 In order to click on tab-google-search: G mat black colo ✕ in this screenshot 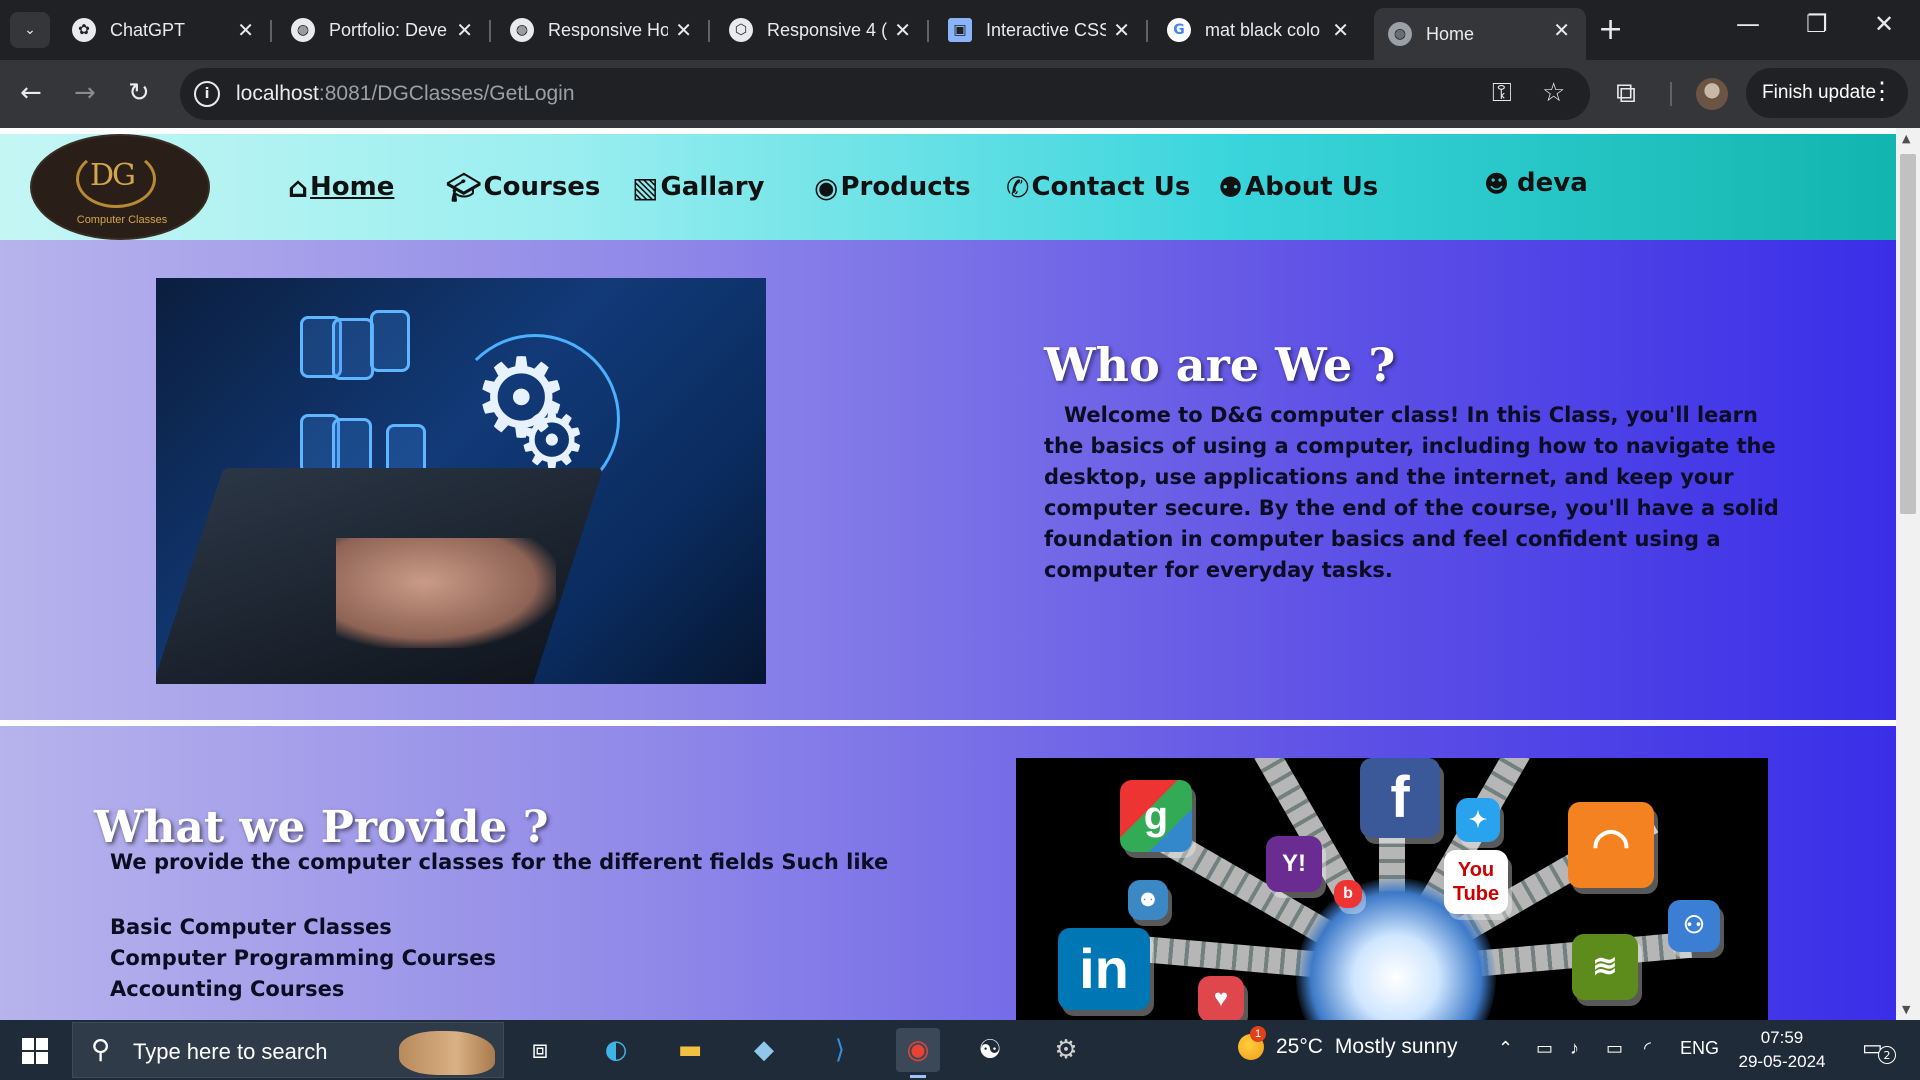, I will do `click(1259, 30)`.